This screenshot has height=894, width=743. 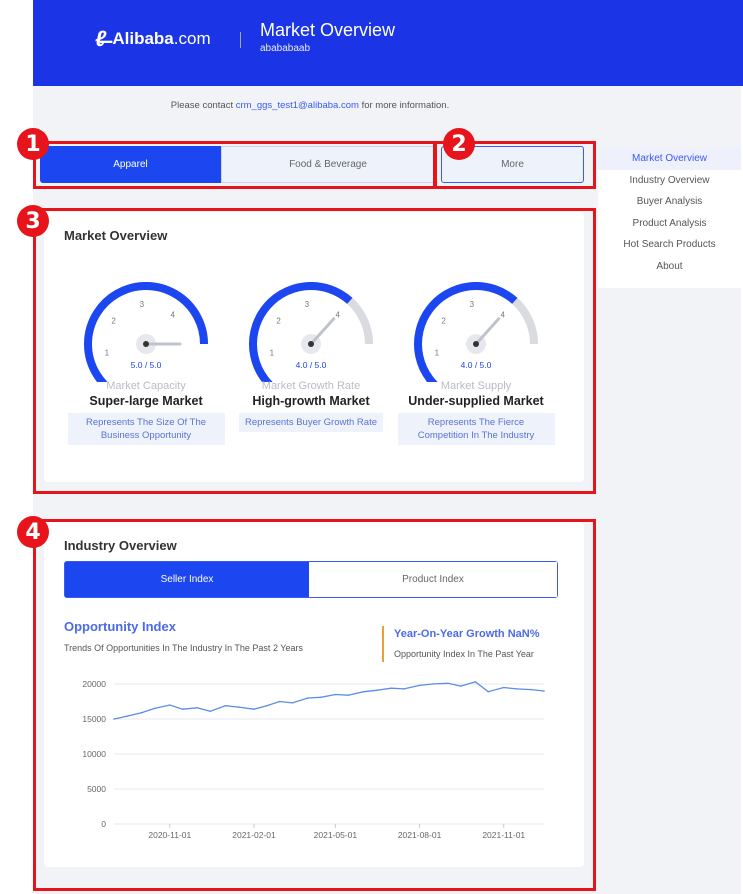 I want to click on header-divider, so click(x=240, y=40).